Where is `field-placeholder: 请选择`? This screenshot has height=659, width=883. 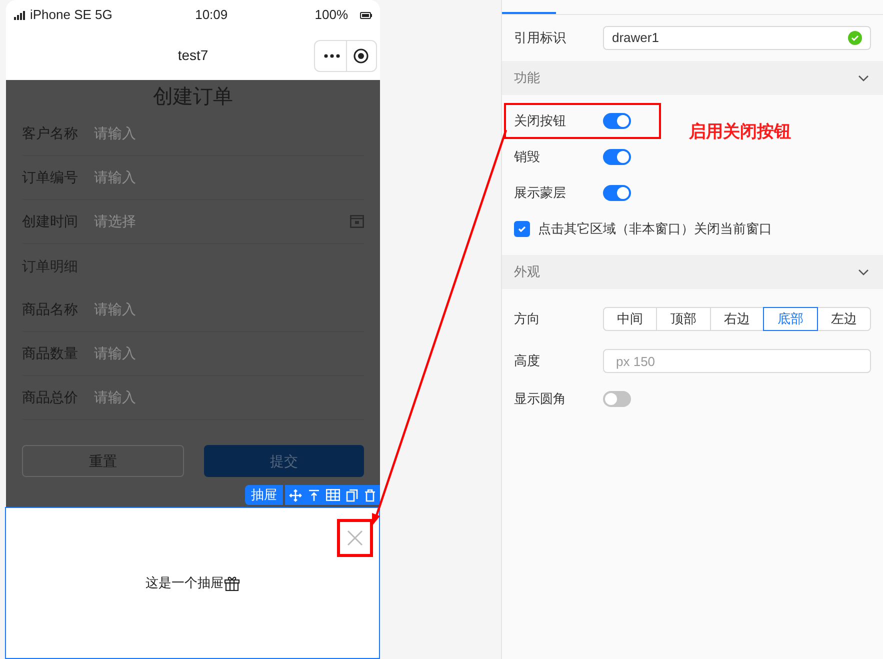 field-placeholder: 请选择 is located at coordinates (222, 221).